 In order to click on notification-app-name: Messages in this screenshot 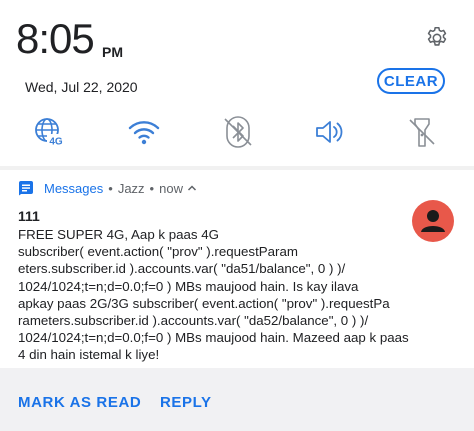, I will do `click(74, 188)`.